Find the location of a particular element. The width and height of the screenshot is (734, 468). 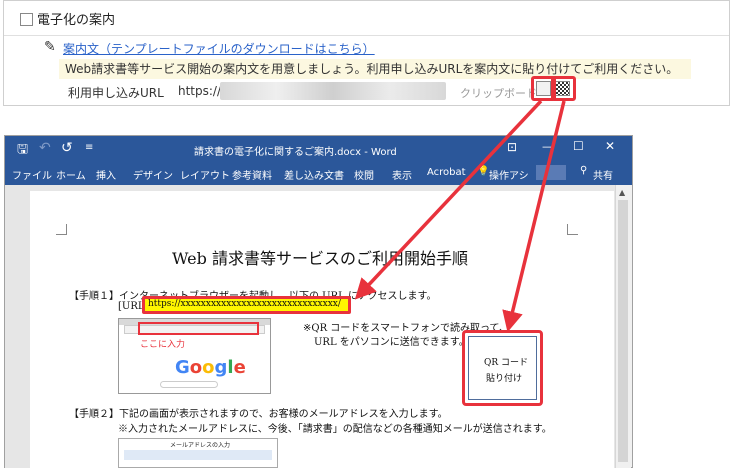

annotation-arrows is located at coordinates (460, 216).